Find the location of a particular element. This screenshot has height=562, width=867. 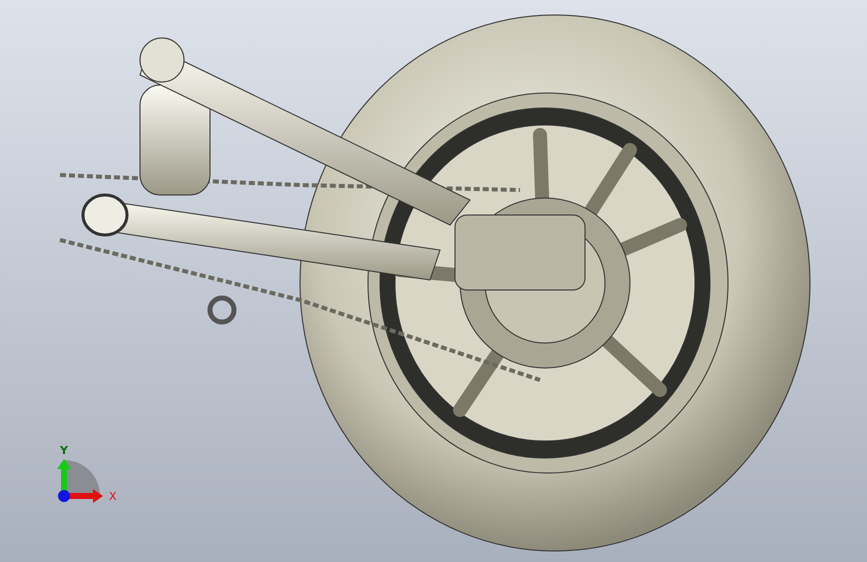

axis-label: X is located at coordinates (113, 496).